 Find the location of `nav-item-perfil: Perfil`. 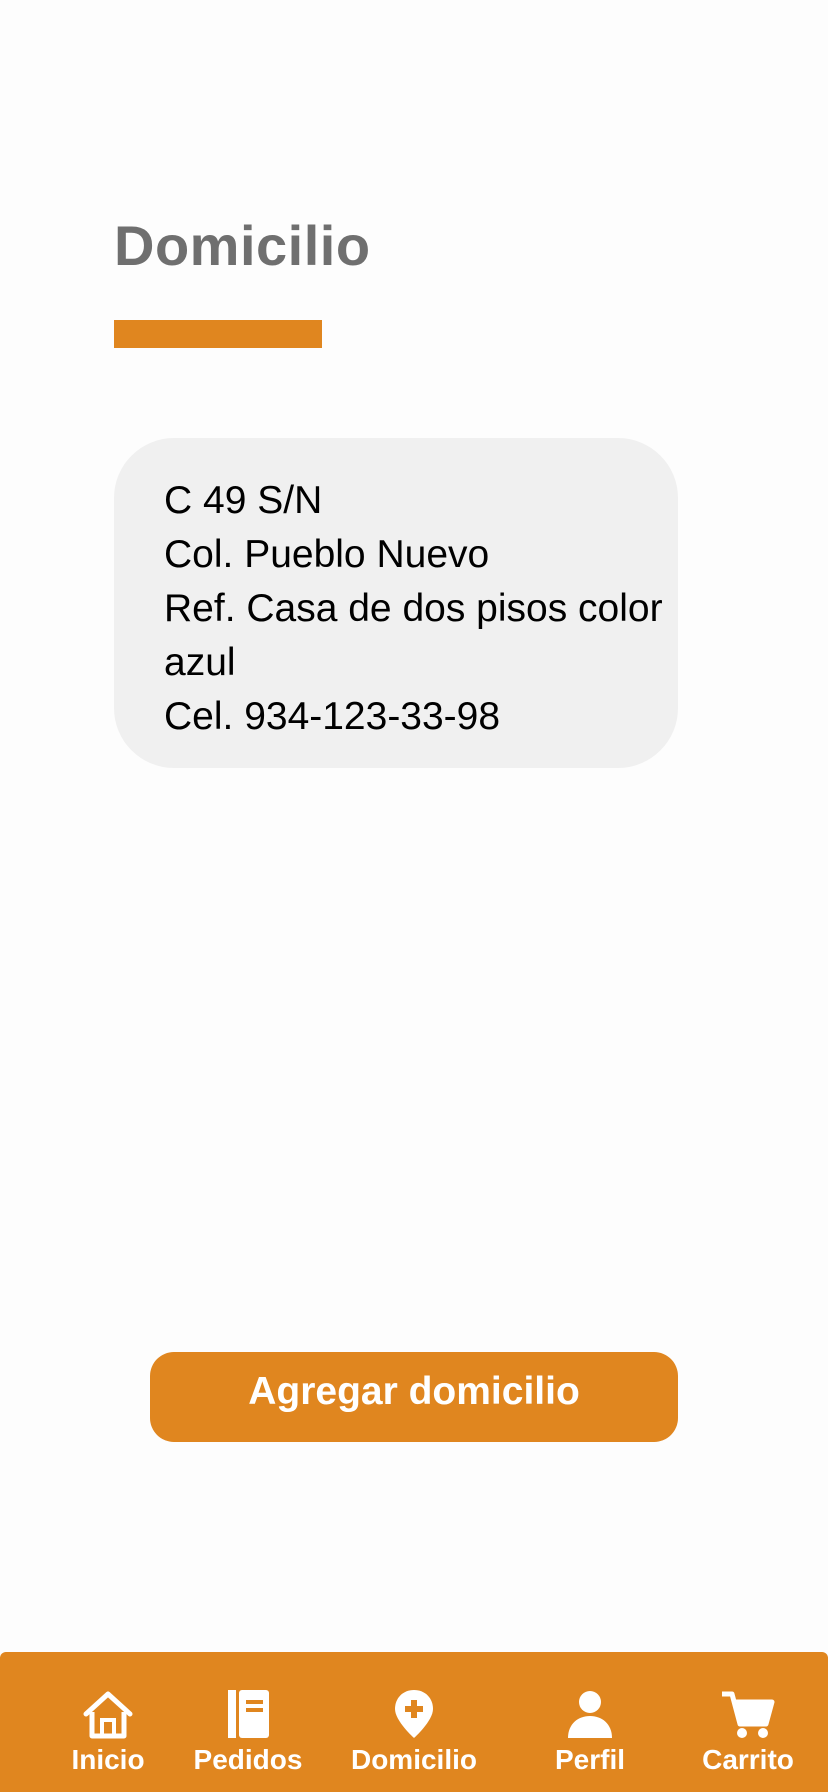

nav-item-perfil: Perfil is located at coordinates (590, 1722).